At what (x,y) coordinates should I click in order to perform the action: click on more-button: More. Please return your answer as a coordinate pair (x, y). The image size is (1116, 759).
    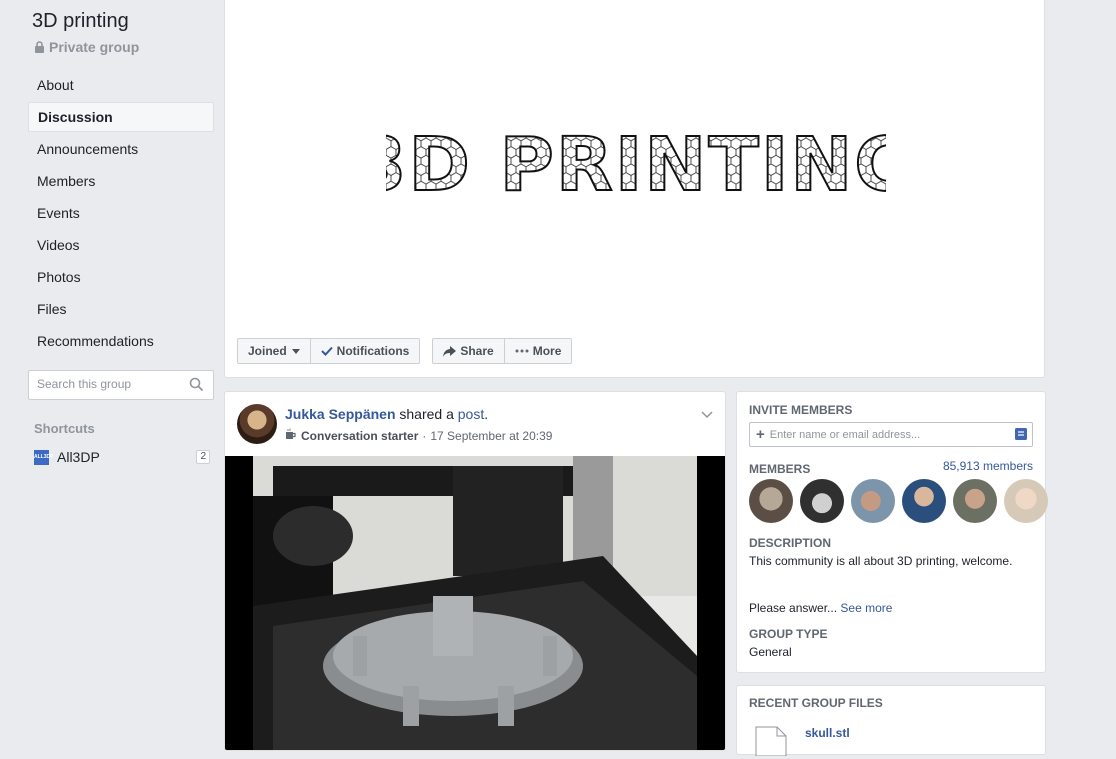
    Looking at the image, I should click on (538, 351).